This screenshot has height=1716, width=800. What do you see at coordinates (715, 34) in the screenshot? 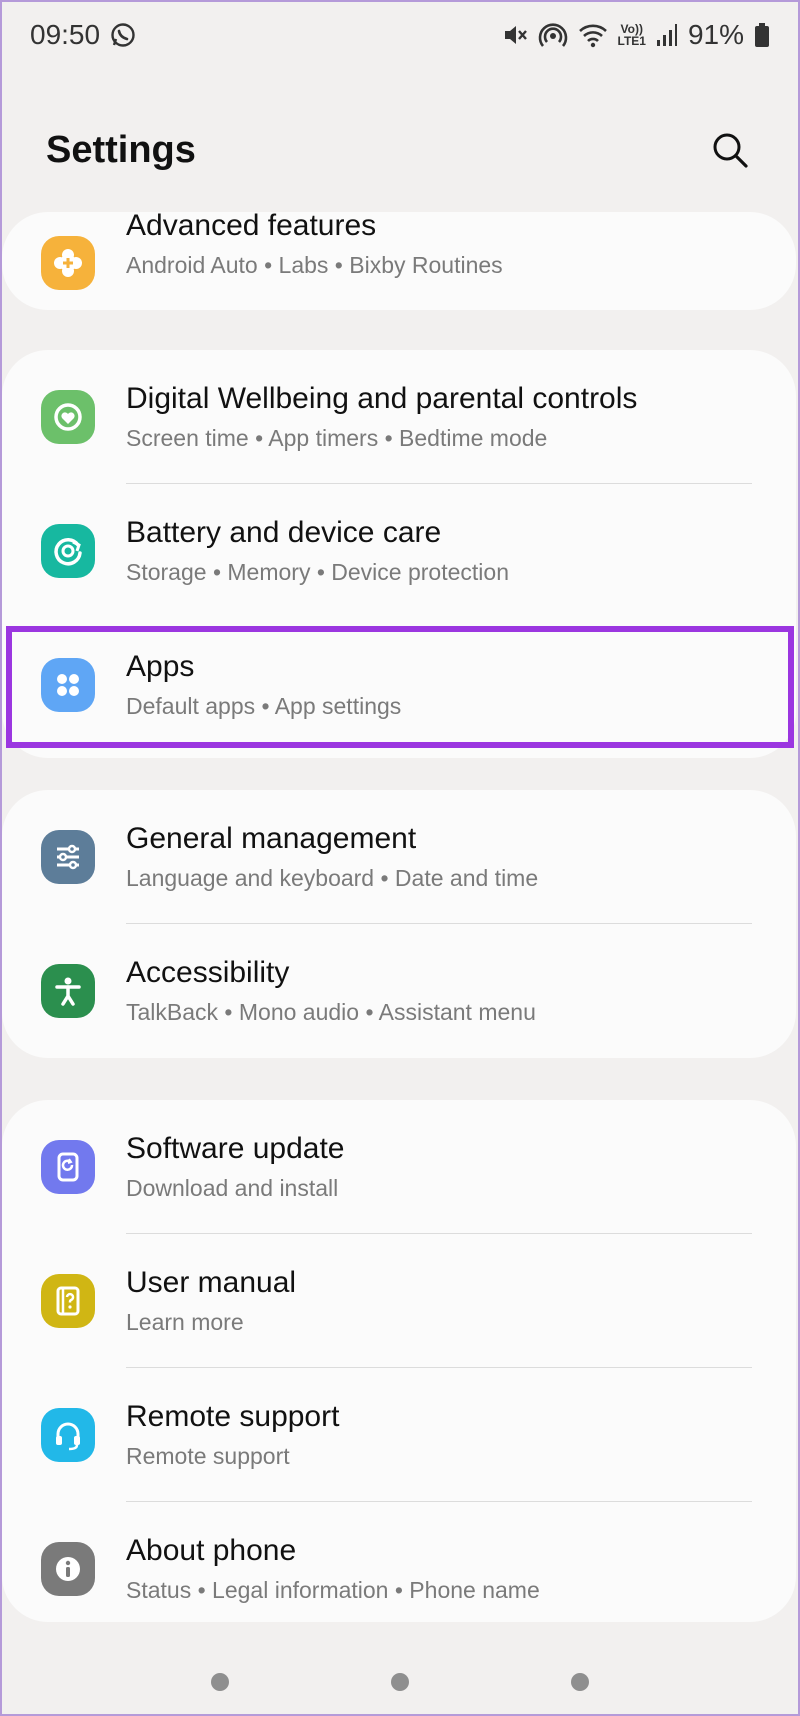
I see `battery-percent: 91%` at bounding box center [715, 34].